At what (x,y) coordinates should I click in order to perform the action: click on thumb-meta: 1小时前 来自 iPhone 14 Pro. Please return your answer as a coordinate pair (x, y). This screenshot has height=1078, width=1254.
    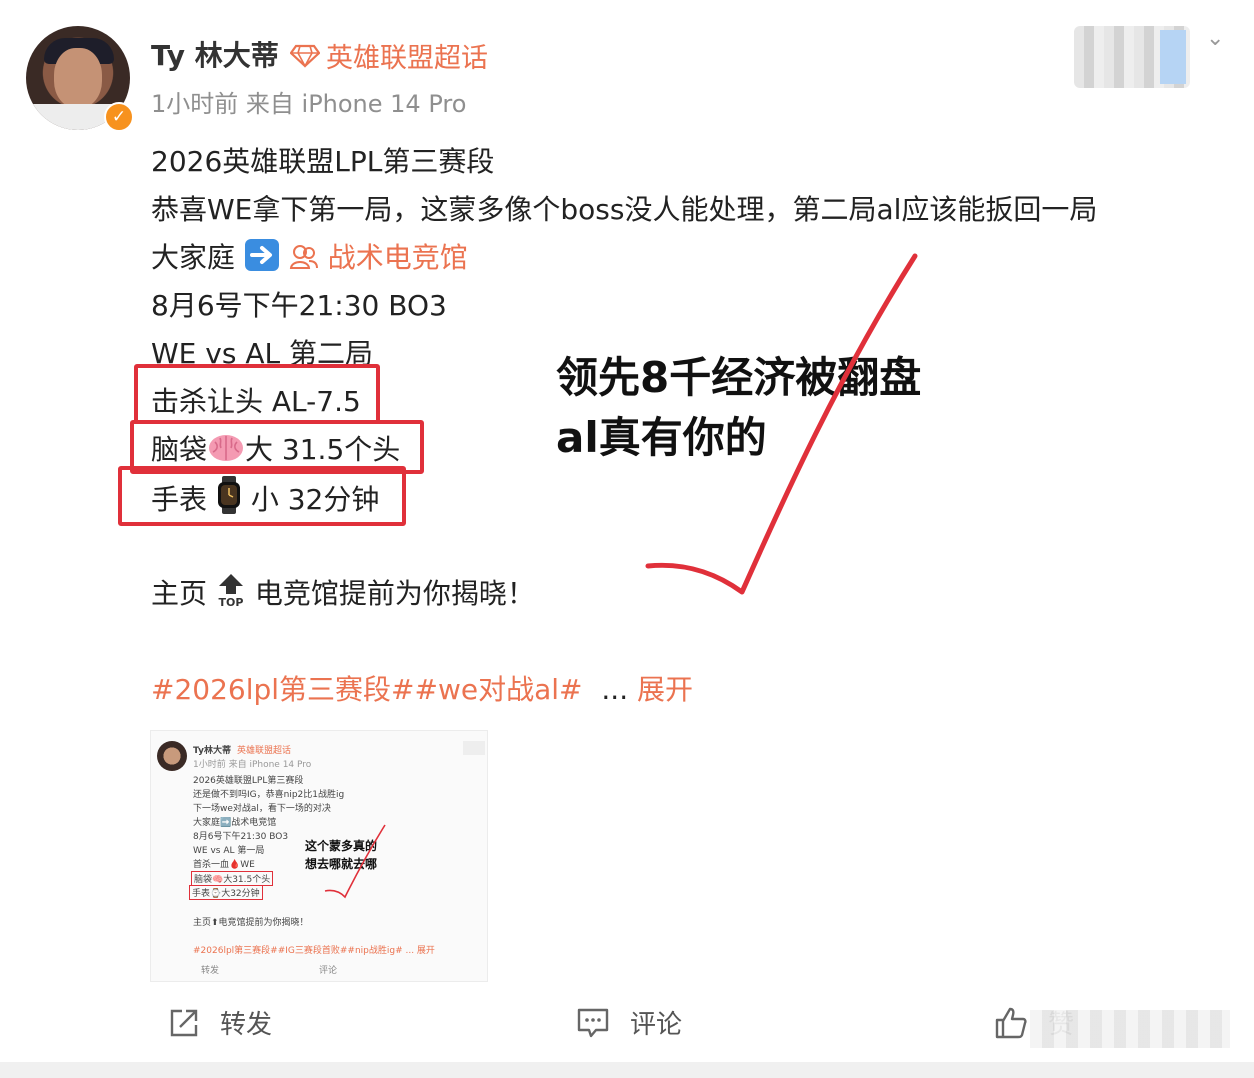
    Looking at the image, I should click on (252, 765).